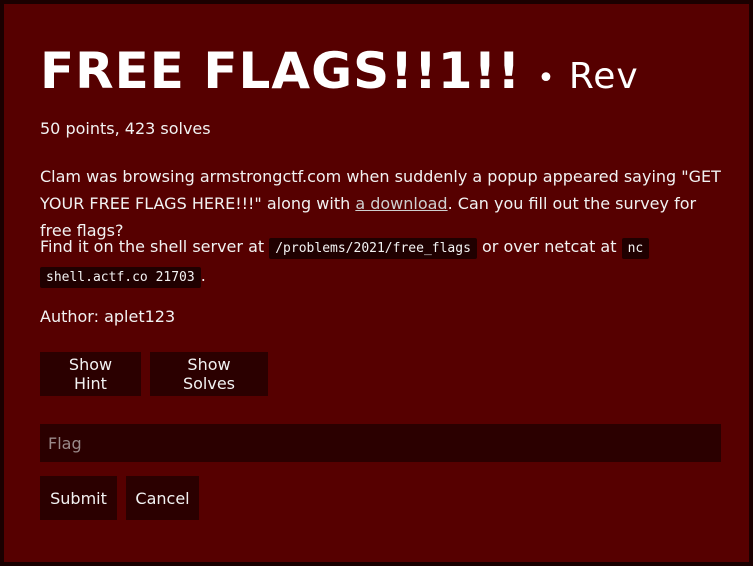  I want to click on shell-middle: or over netcat at, so click(549, 246).